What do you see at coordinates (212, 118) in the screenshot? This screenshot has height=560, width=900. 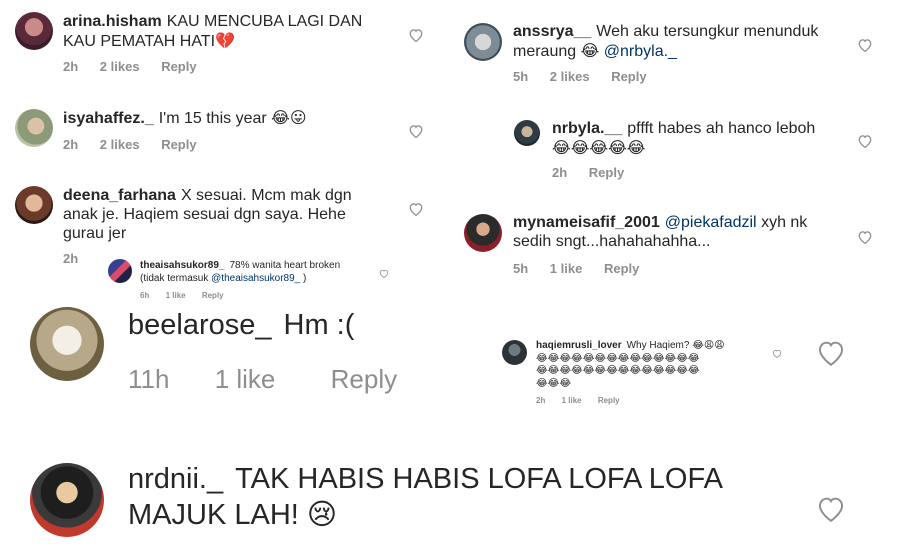 I see `comment-body: I'm 15 this year` at bounding box center [212, 118].